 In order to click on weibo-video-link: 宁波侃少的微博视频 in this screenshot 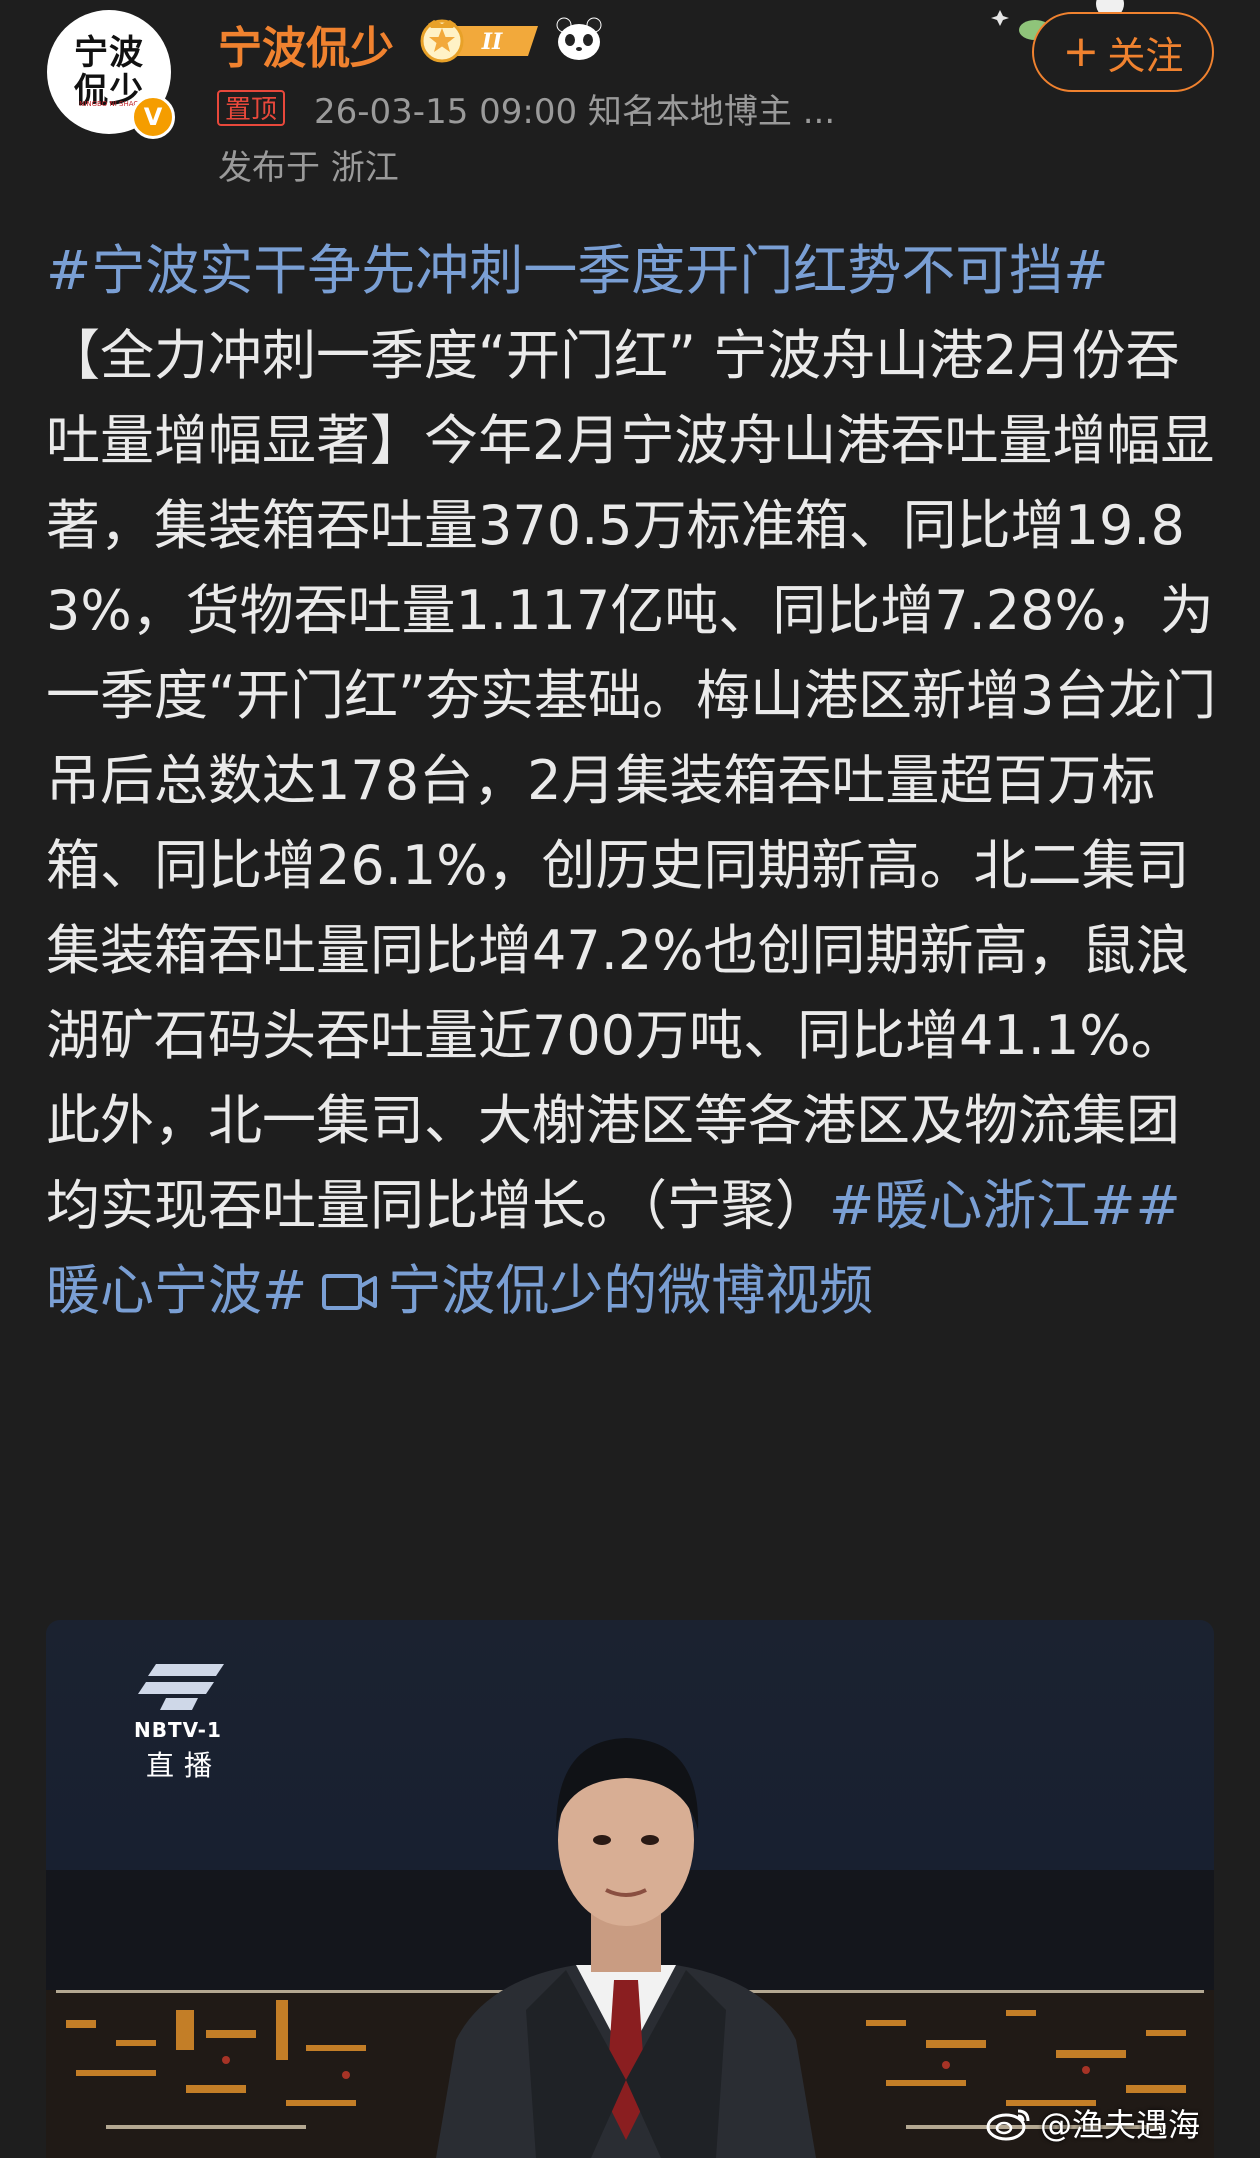, I will do `click(630, 1290)`.